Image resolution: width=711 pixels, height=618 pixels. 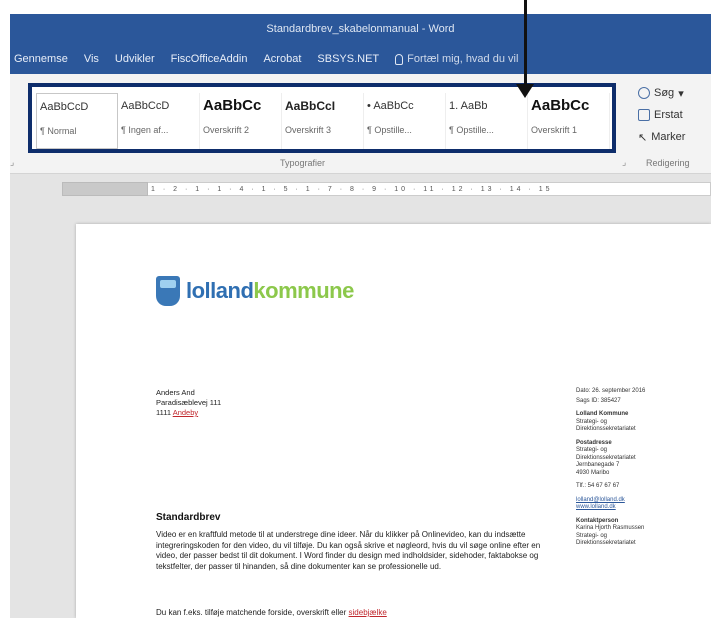 What do you see at coordinates (554, 130) in the screenshot?
I see `style-name: Overskrift 1` at bounding box center [554, 130].